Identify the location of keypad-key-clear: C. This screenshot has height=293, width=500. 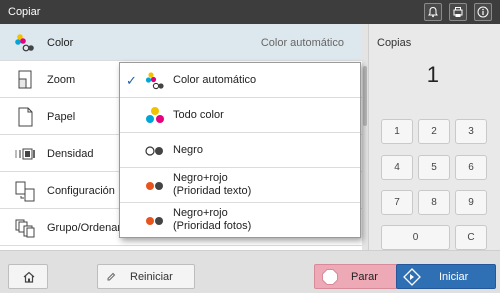
(471, 237).